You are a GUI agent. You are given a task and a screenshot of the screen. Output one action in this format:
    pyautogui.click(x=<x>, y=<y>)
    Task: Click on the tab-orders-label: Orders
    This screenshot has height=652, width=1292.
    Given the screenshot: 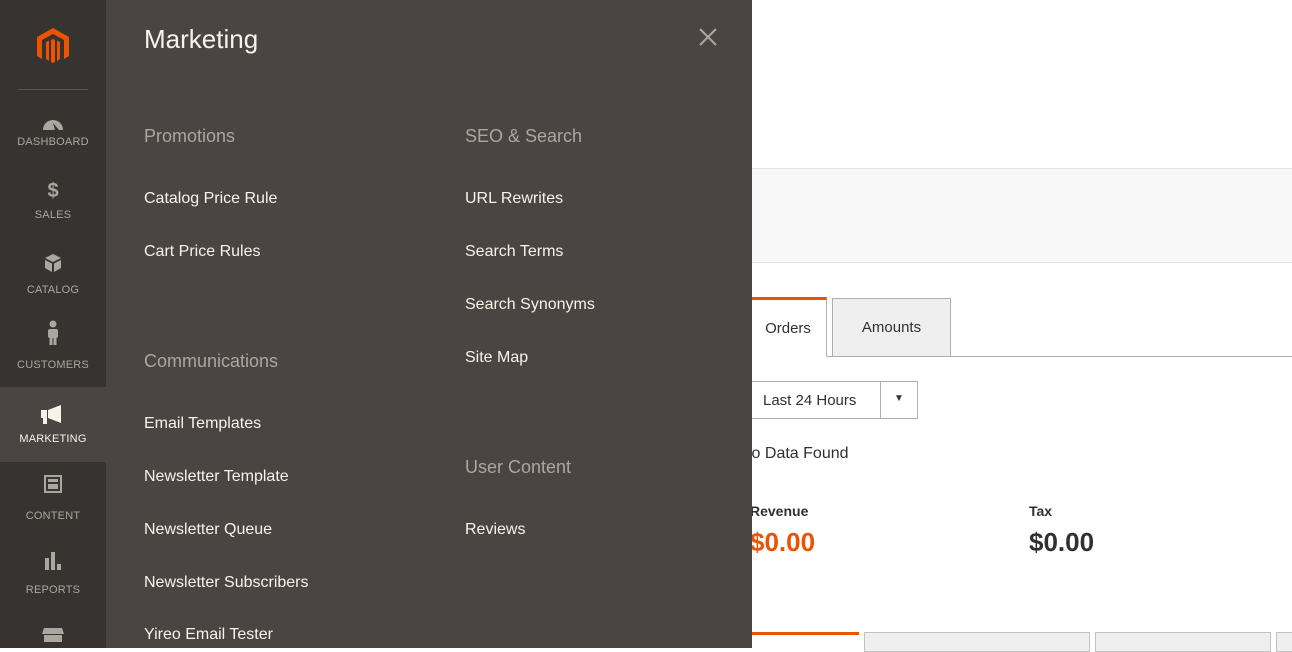 What is the action you would take?
    pyautogui.click(x=788, y=328)
    